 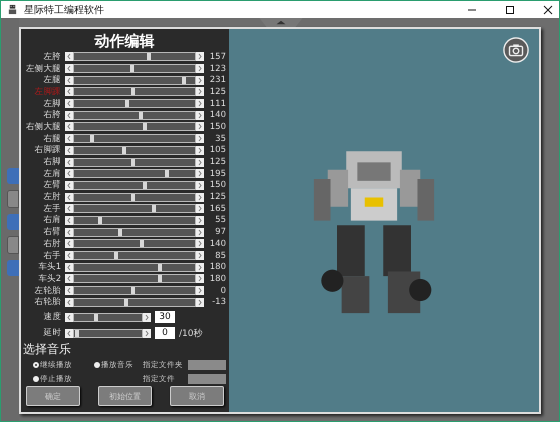 I want to click on joint-label: 左轮胎, so click(x=42, y=290).